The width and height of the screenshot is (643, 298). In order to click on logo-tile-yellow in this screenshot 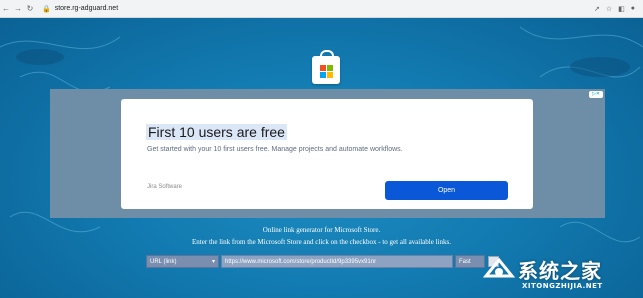, I will do `click(330, 75)`.